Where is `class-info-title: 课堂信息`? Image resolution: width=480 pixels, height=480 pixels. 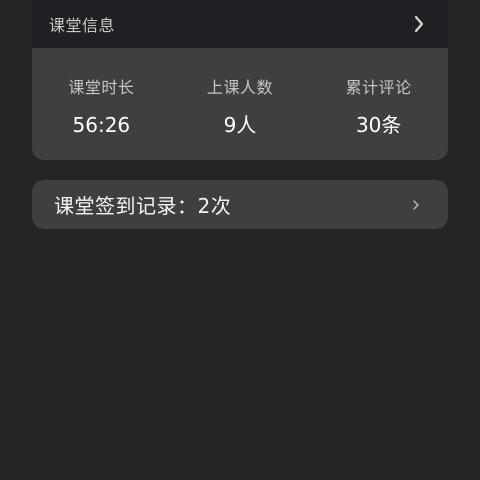 class-info-title: 课堂信息 is located at coordinates (82, 25).